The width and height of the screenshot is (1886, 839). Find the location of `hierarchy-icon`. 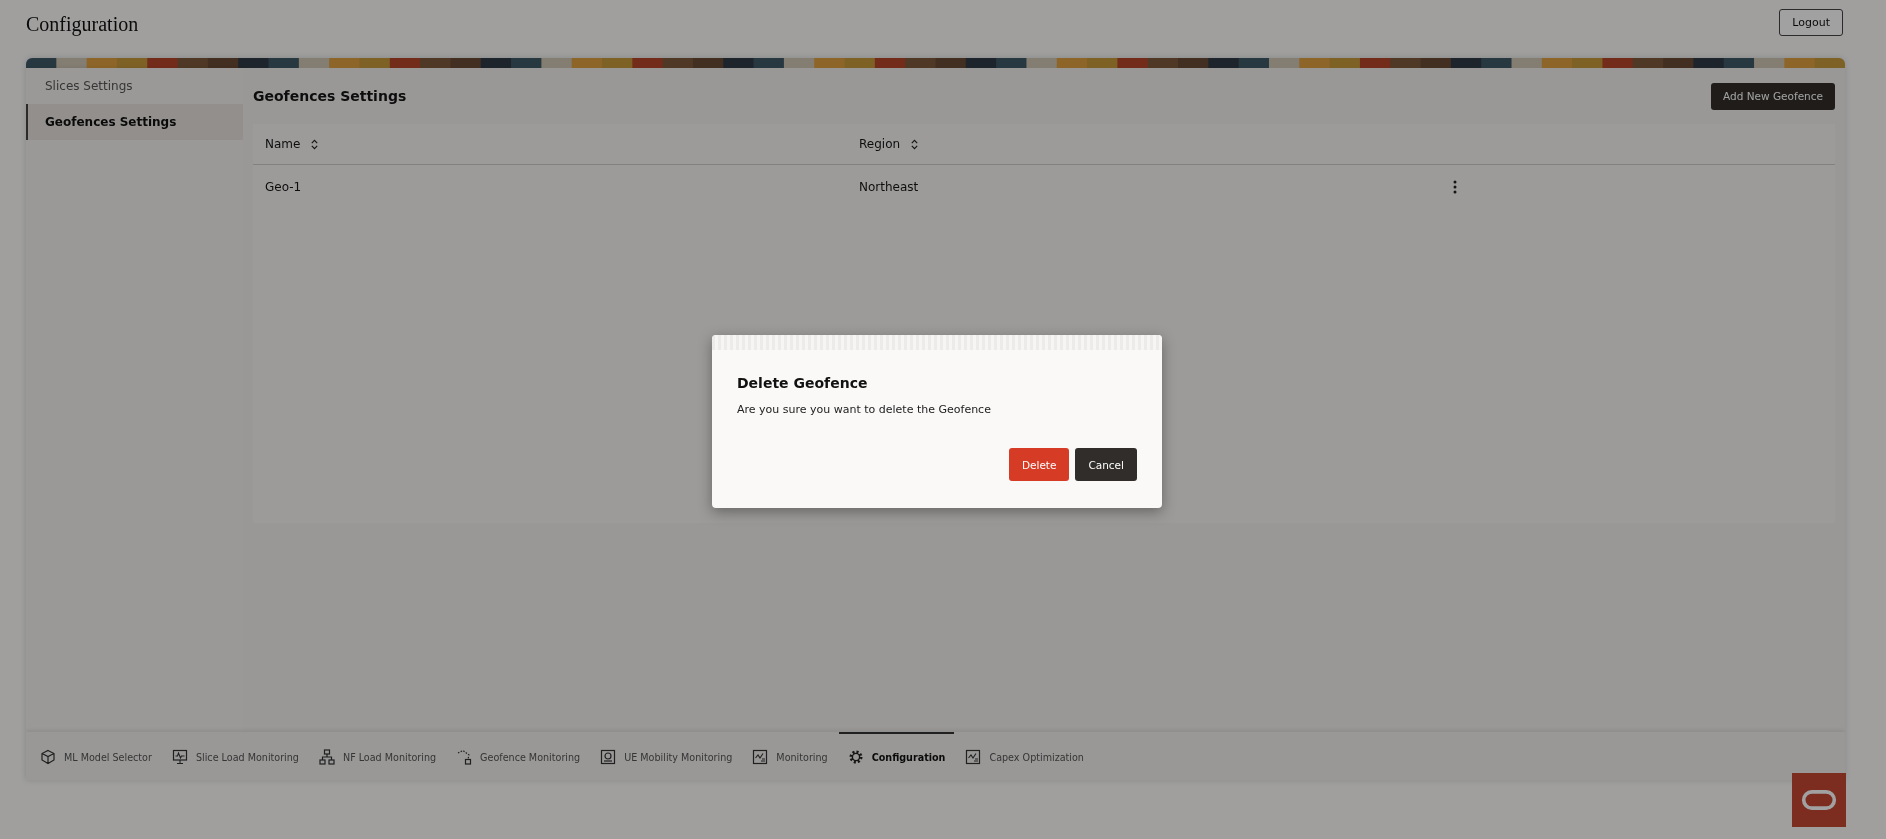

hierarchy-icon is located at coordinates (326, 757).